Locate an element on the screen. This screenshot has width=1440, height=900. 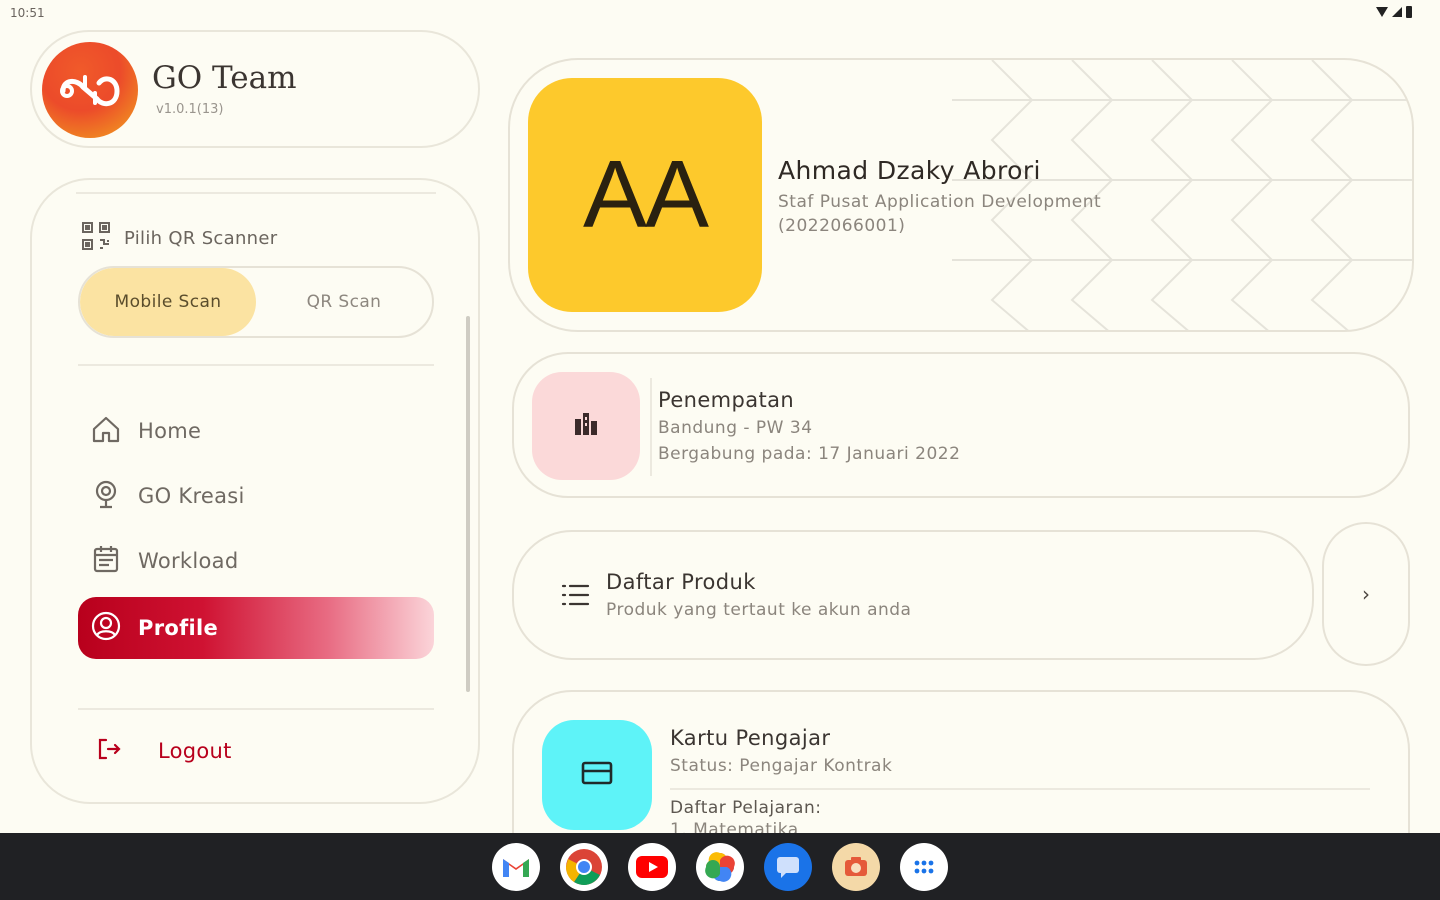
logout-button: Logout is located at coordinates (164, 751).